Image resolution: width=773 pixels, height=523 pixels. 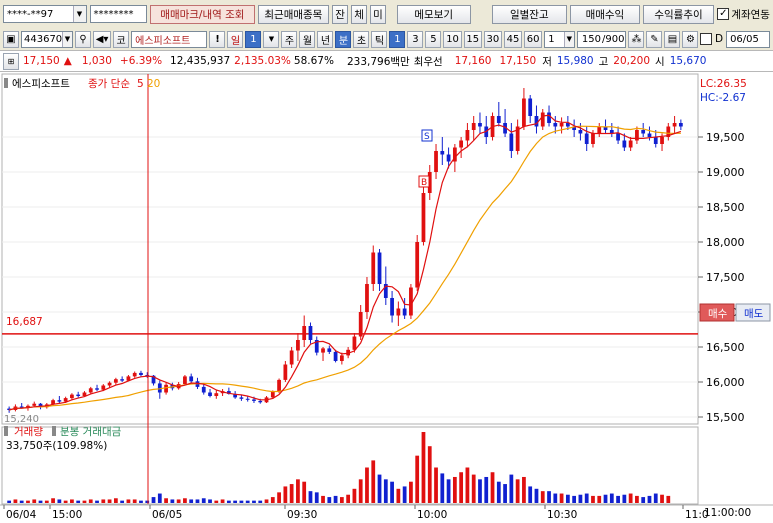 What do you see at coordinates (325, 39) in the screenshot?
I see `period-year: 년` at bounding box center [325, 39].